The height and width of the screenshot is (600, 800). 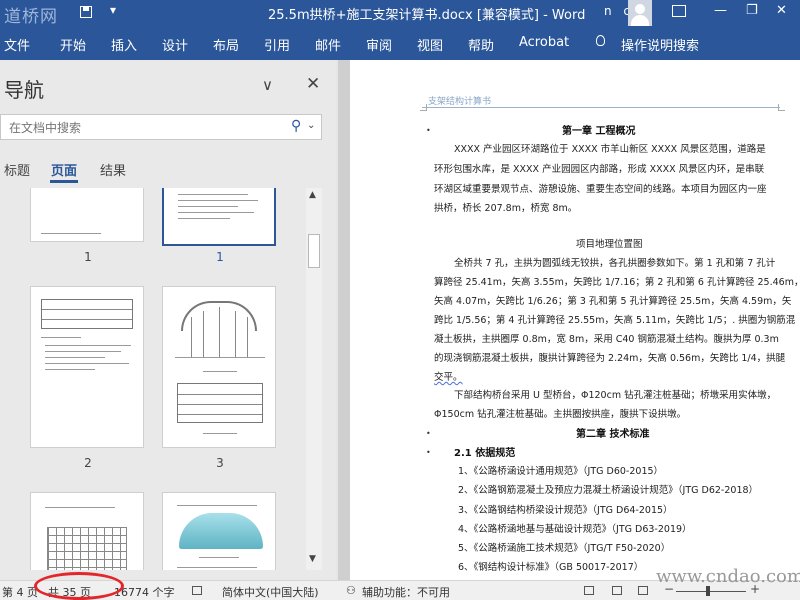 I want to click on page-number: 3, so click(x=220, y=463).